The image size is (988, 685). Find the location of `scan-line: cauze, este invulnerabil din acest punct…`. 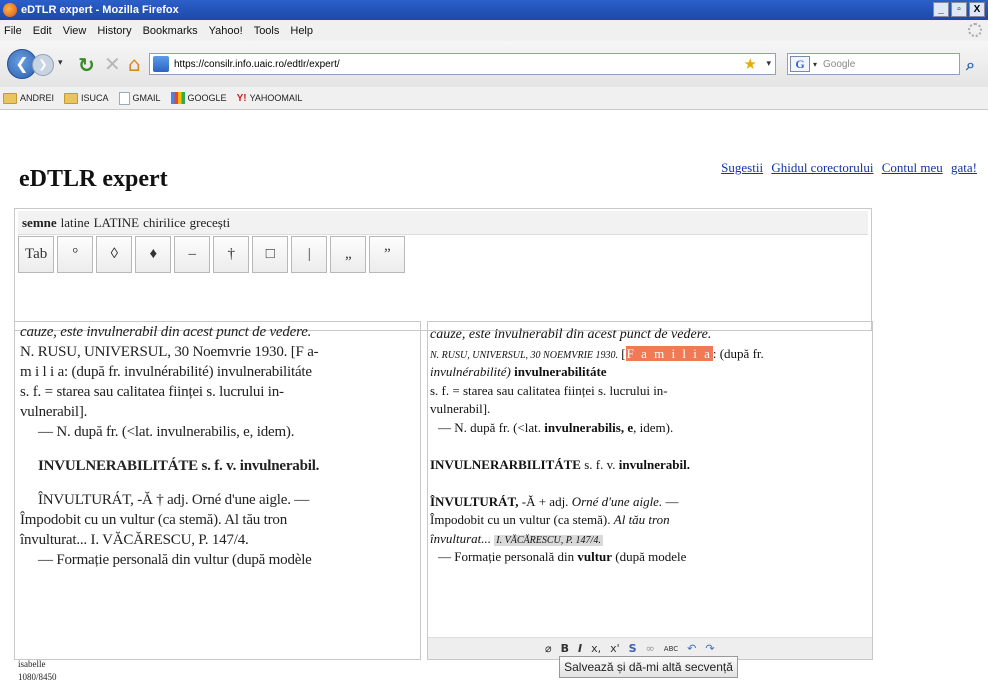

scan-line: cauze, este invulnerabil din acest punct… is located at coordinates (166, 332).